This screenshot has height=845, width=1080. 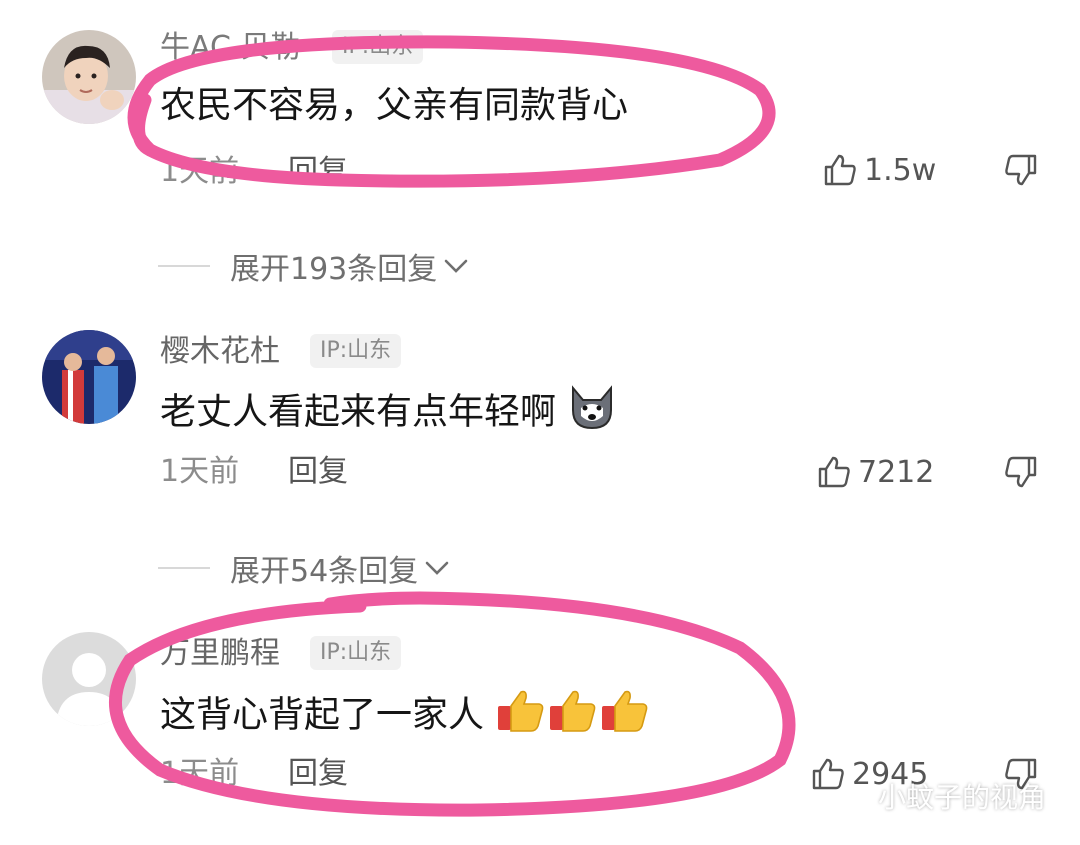 What do you see at coordinates (900, 170) in the screenshot?
I see `like-count: 1.5w` at bounding box center [900, 170].